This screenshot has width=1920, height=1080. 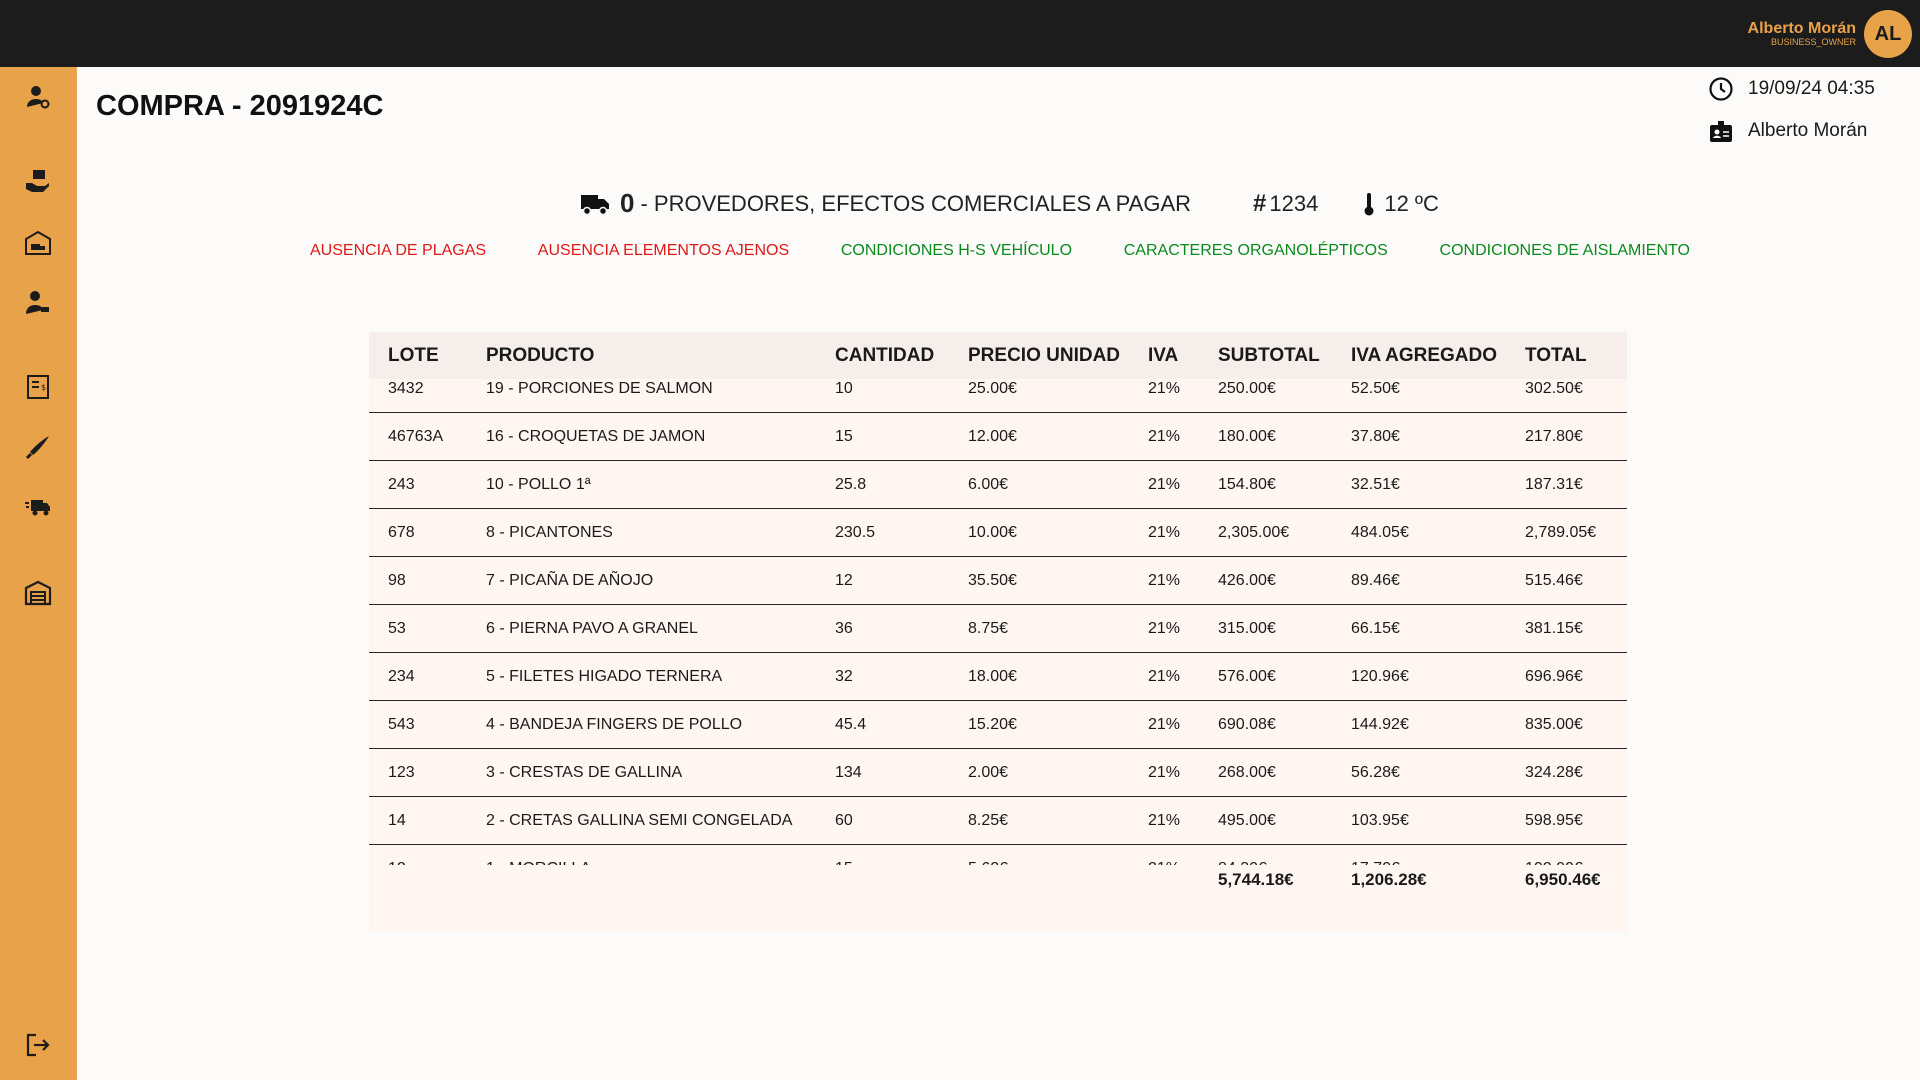 What do you see at coordinates (1247, 580) in the screenshot?
I see `cell-subtotal: 426.00€` at bounding box center [1247, 580].